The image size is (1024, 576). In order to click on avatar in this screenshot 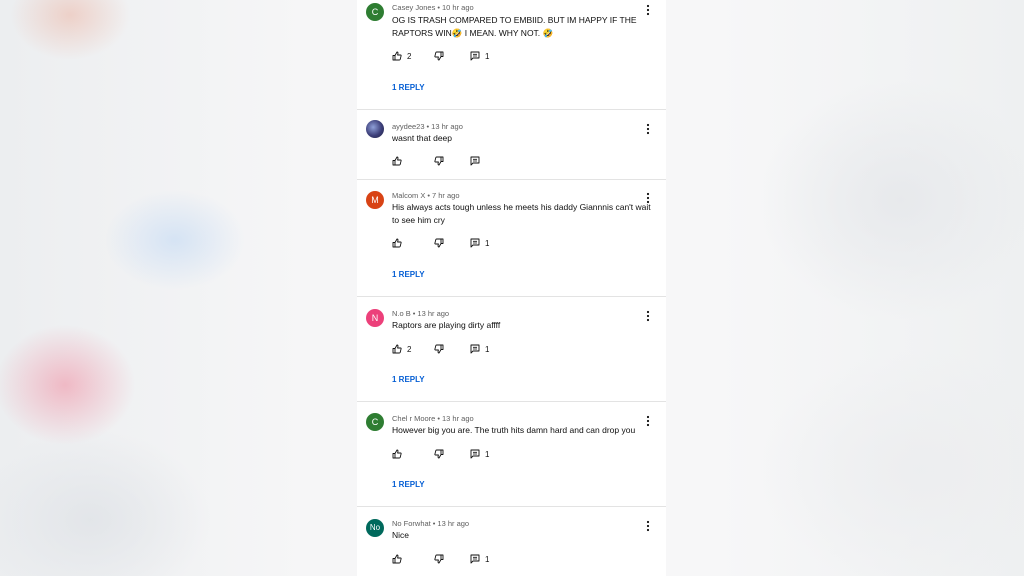, I will do `click(375, 129)`.